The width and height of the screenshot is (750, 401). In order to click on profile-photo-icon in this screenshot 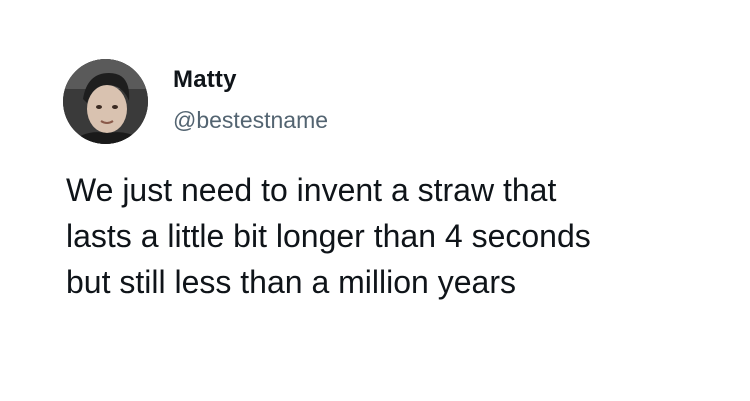, I will do `click(105, 101)`.